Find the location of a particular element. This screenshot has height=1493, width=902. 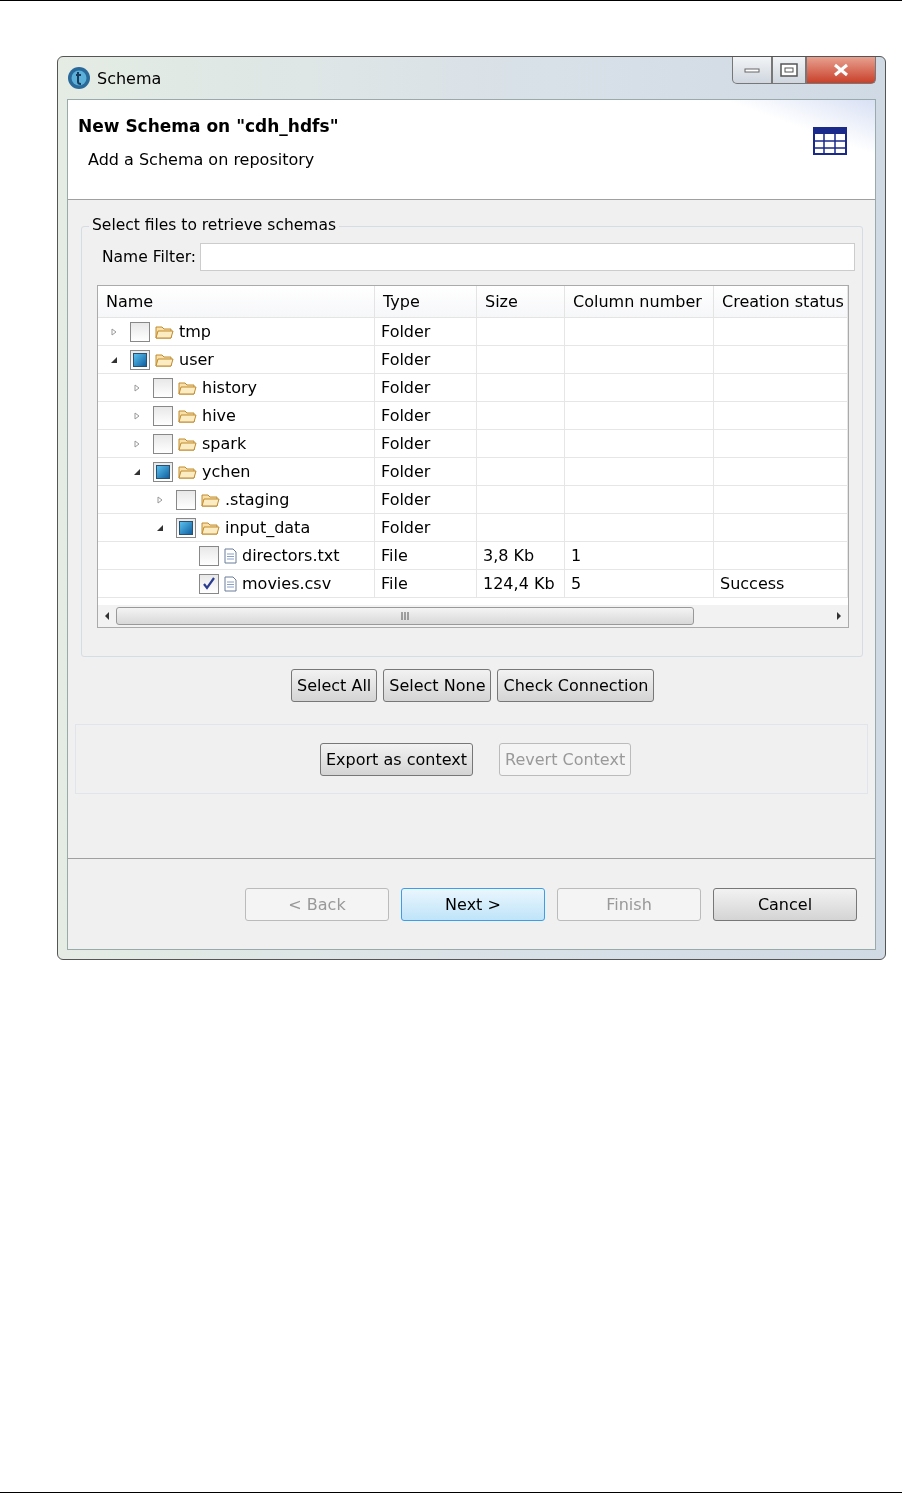

selection-button: Select None is located at coordinates (437, 685).